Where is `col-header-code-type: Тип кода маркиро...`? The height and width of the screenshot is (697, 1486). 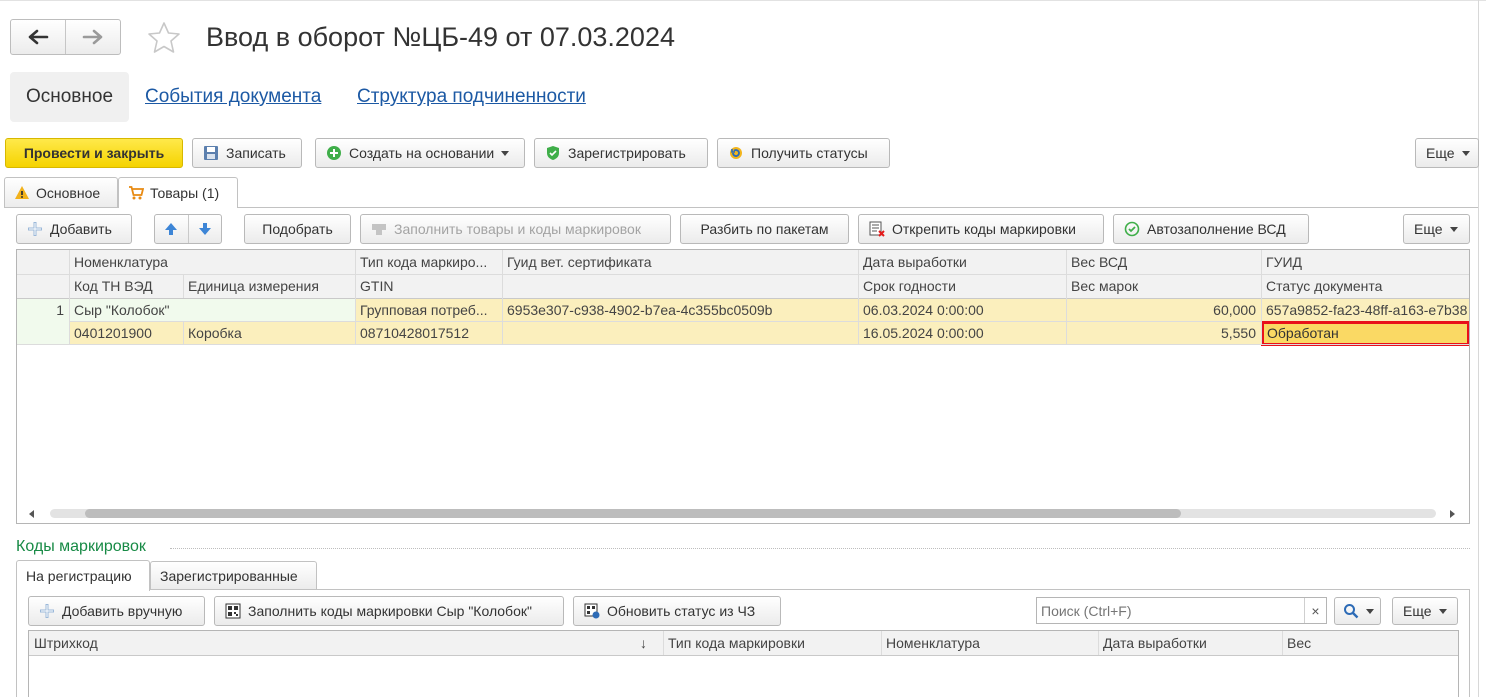 col-header-code-type: Тип кода маркиро... is located at coordinates (428, 262).